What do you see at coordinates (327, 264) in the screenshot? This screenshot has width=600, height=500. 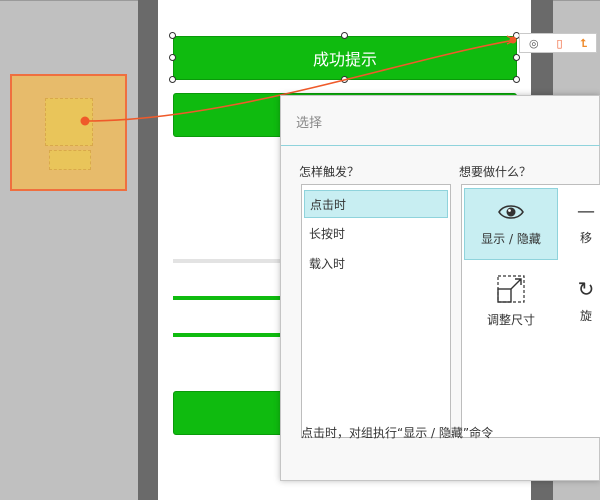 I see `trigger-item-label: 载入时` at bounding box center [327, 264].